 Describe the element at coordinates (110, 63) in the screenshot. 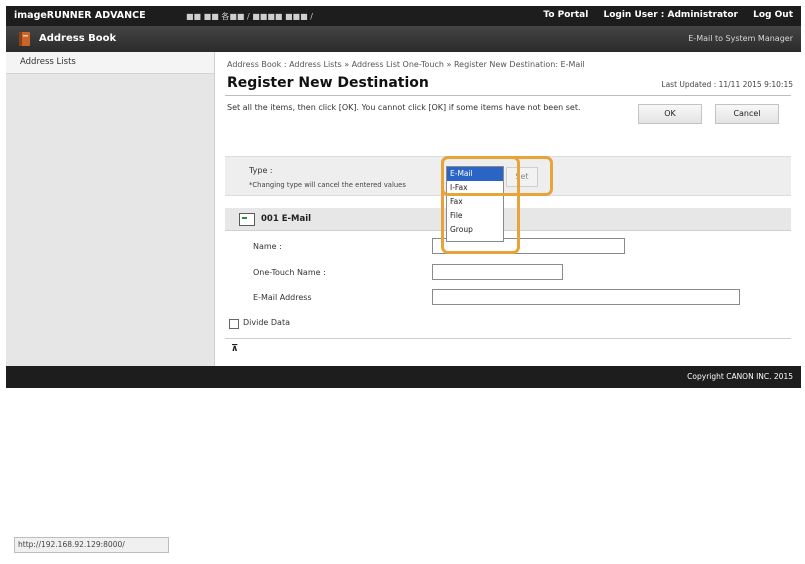

I see `sidebar-item-address-lists: Address Lists` at that location.